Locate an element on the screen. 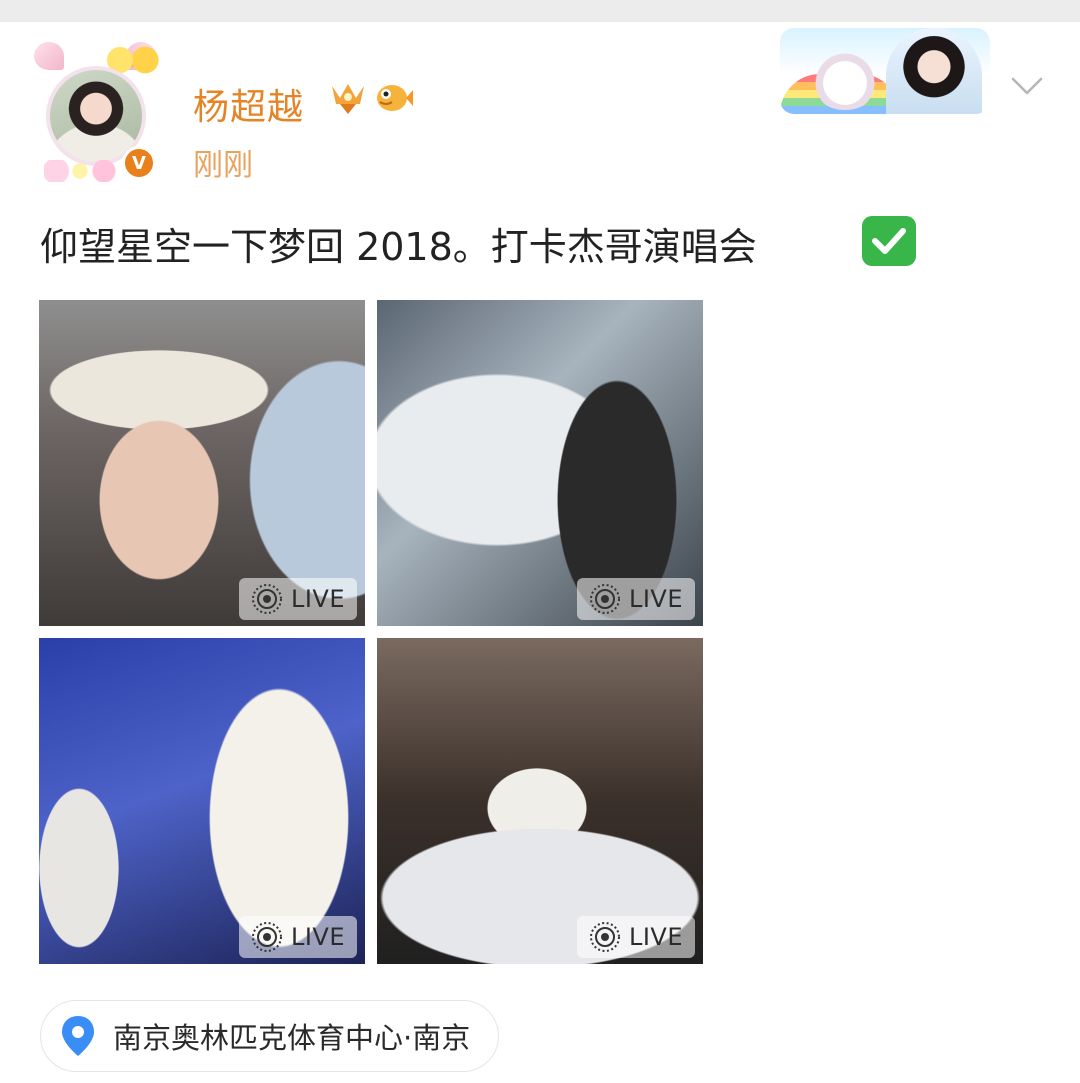 The height and width of the screenshot is (1083, 1080). top-status-strip is located at coordinates (540, 11).